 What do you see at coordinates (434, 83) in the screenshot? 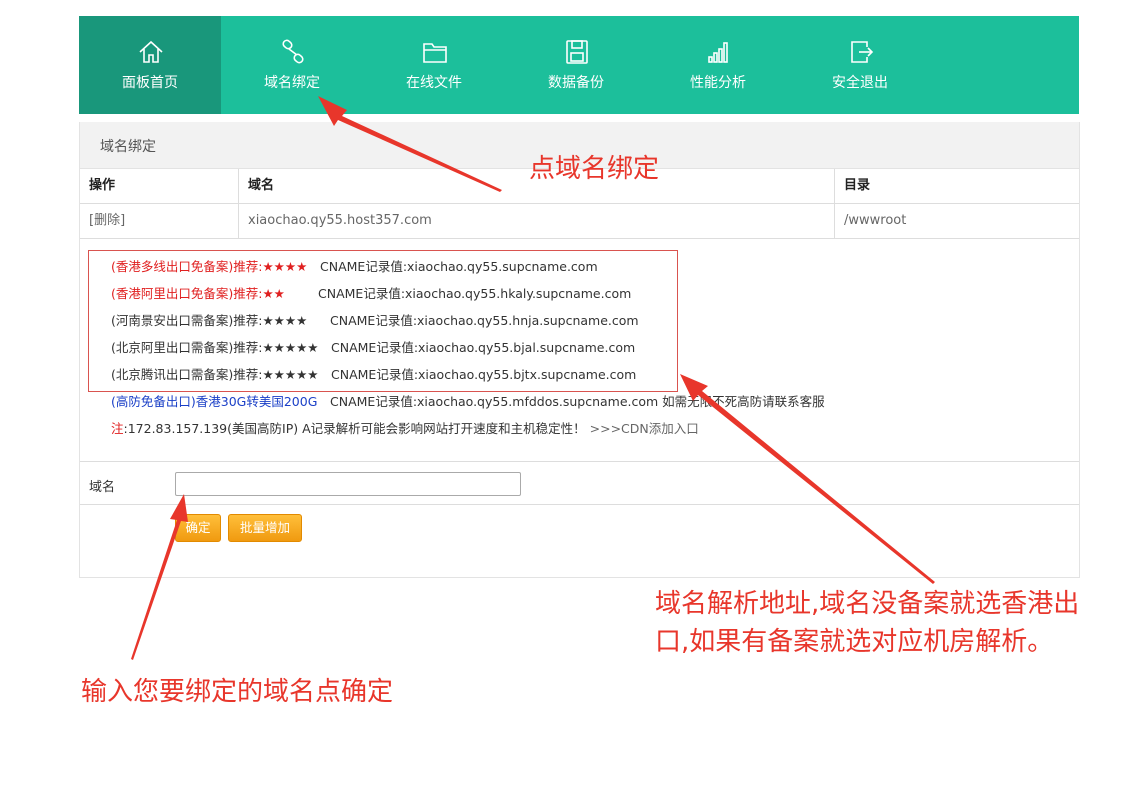
I see `nav-online-files-label: 在线文件` at bounding box center [434, 83].